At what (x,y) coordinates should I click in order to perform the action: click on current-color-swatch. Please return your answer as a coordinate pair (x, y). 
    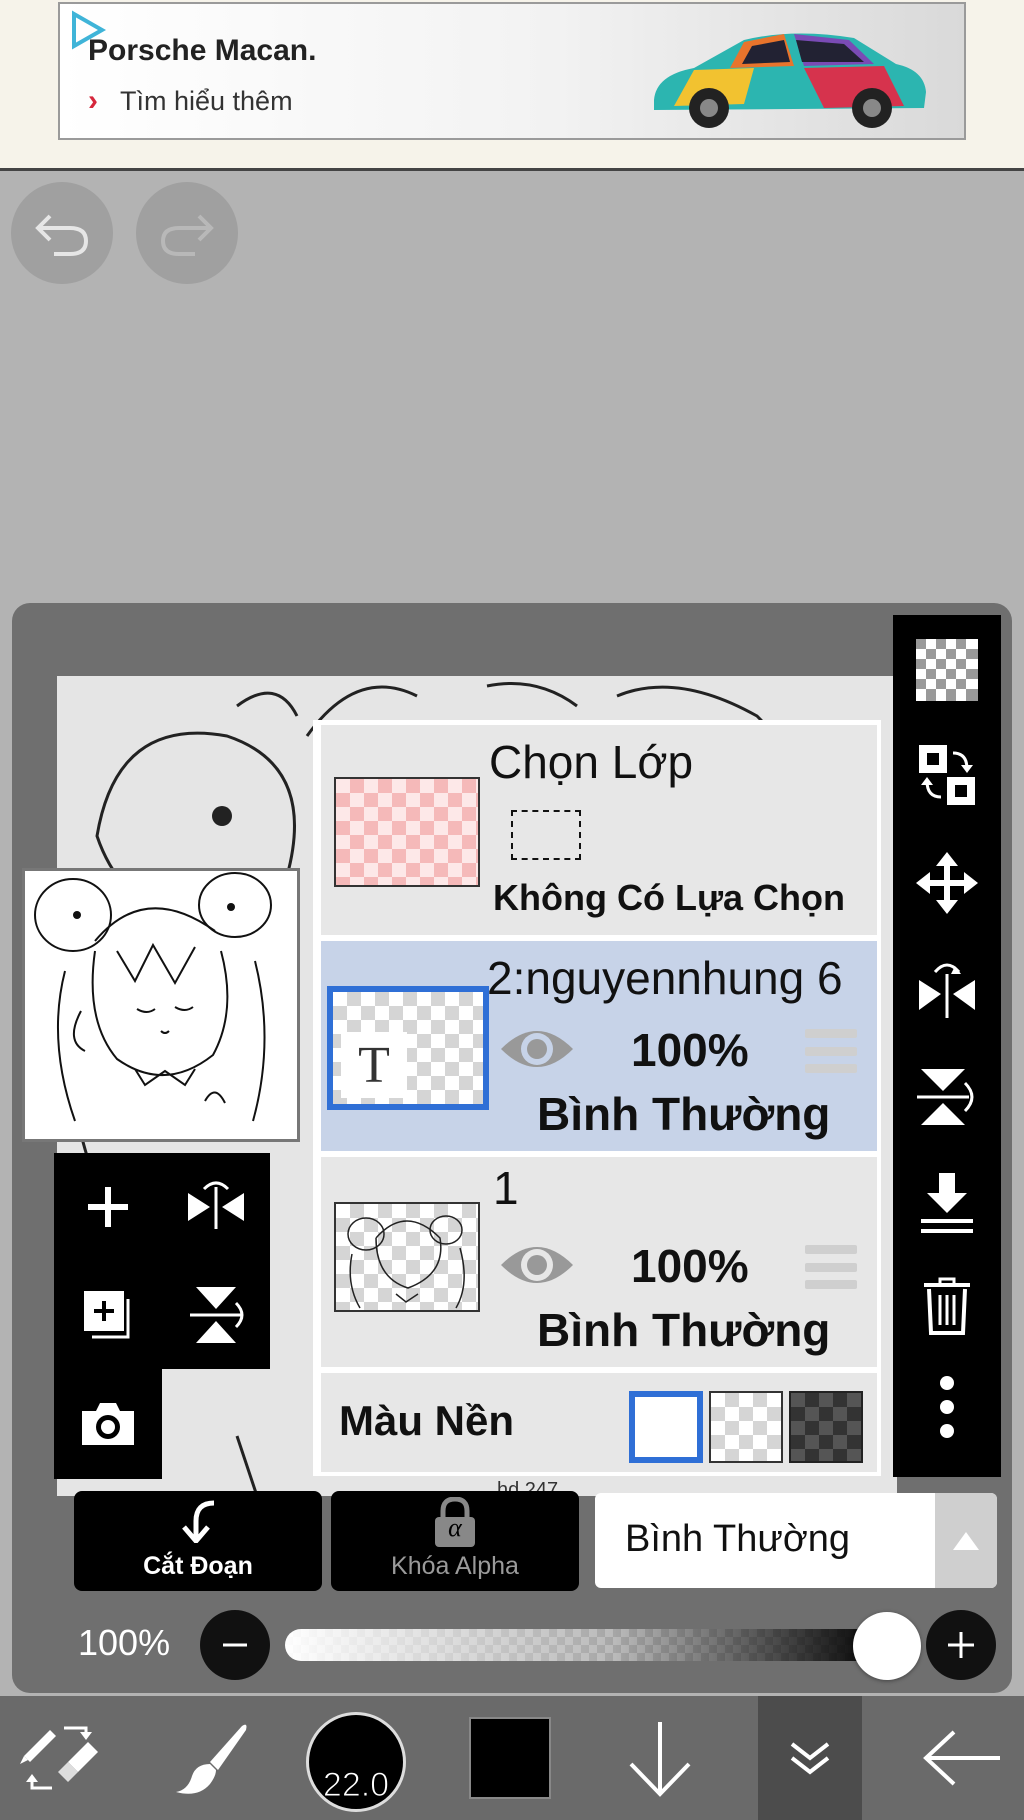
    Looking at the image, I should click on (510, 1758).